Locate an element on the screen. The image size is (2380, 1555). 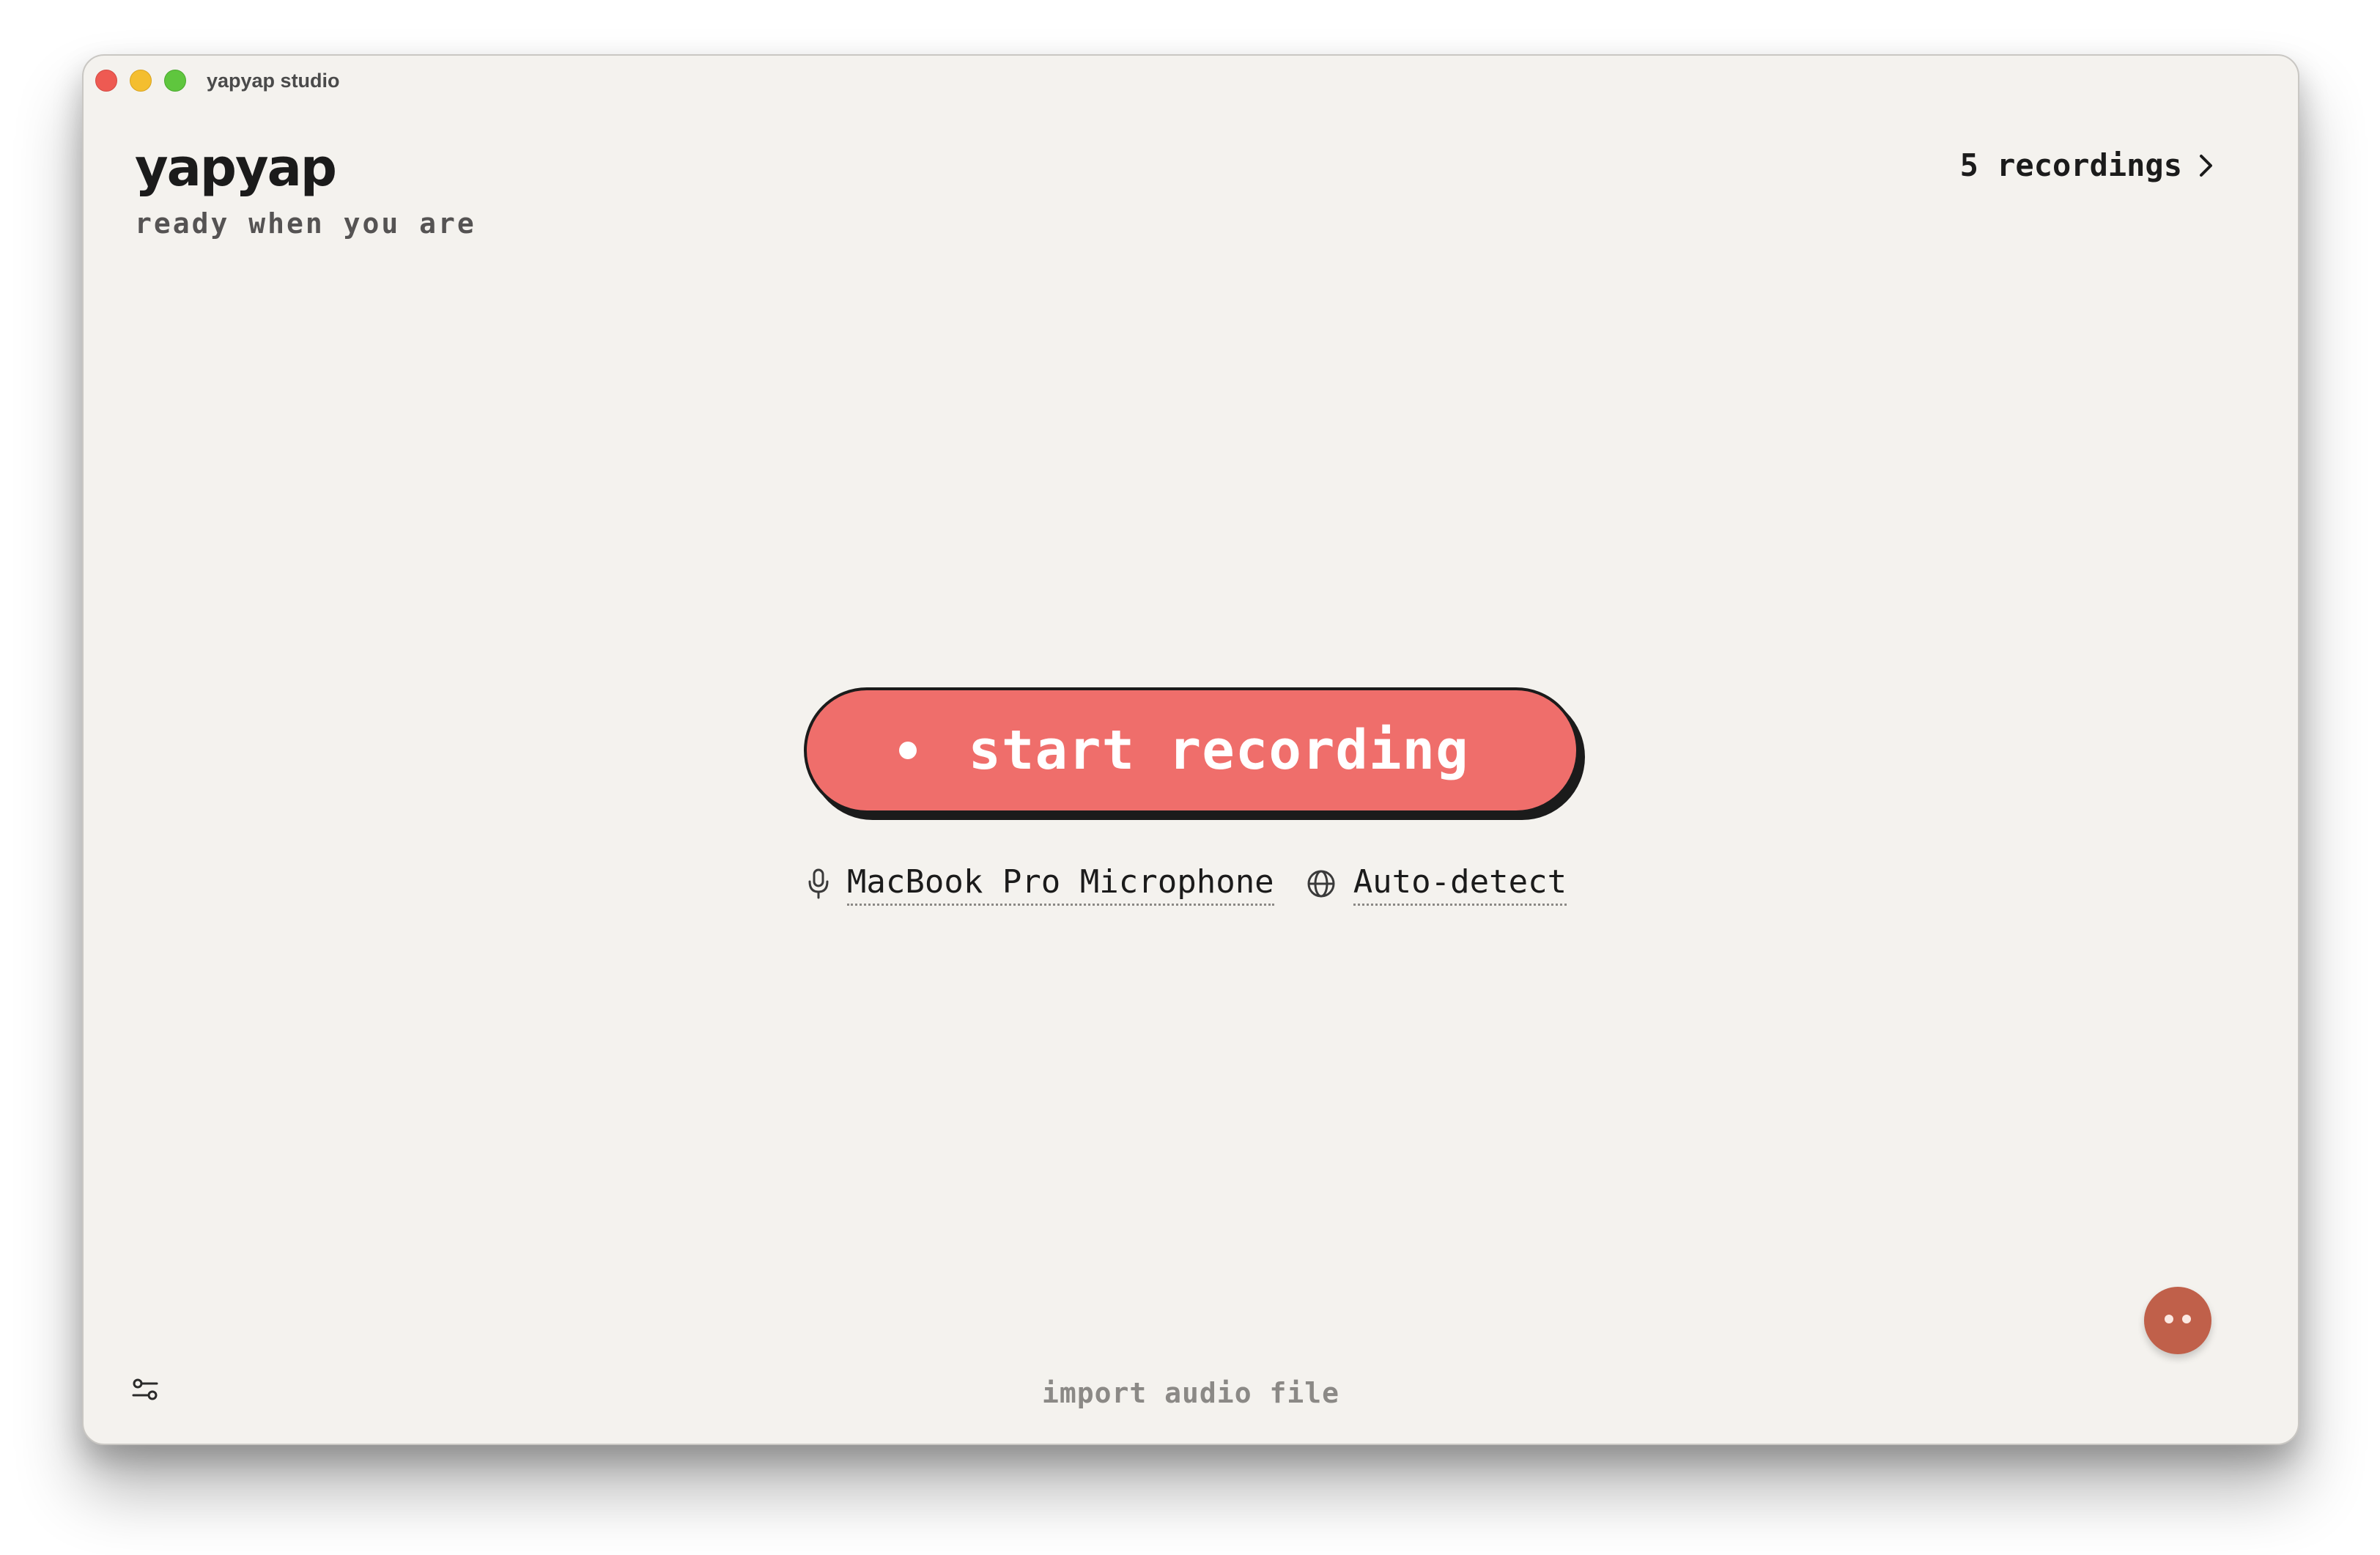
record-dot-icon is located at coordinates (908, 750).